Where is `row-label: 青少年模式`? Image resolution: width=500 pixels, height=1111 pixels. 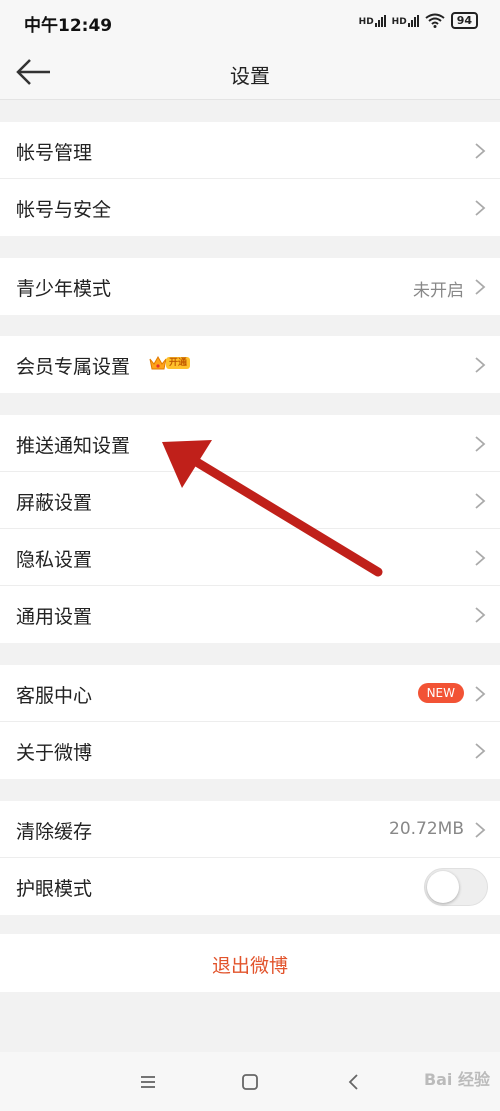
row-label: 青少年模式 is located at coordinates (64, 289).